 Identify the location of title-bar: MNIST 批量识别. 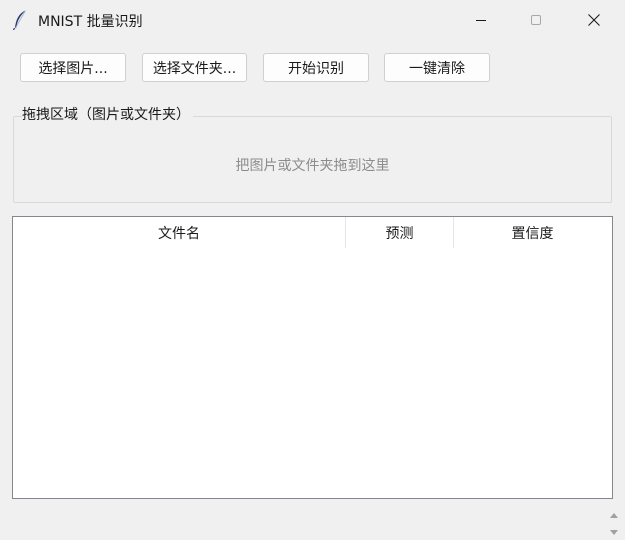
(312, 20).